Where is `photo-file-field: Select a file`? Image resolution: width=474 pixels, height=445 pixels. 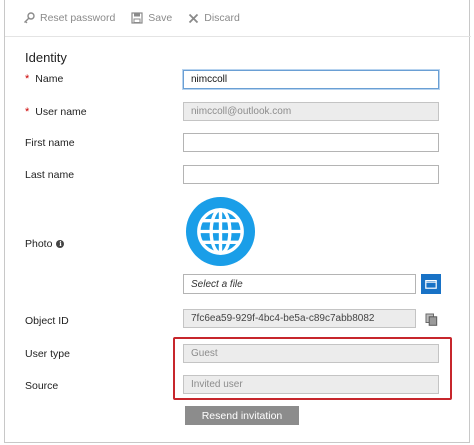
photo-file-field: Select a file is located at coordinates (299, 284).